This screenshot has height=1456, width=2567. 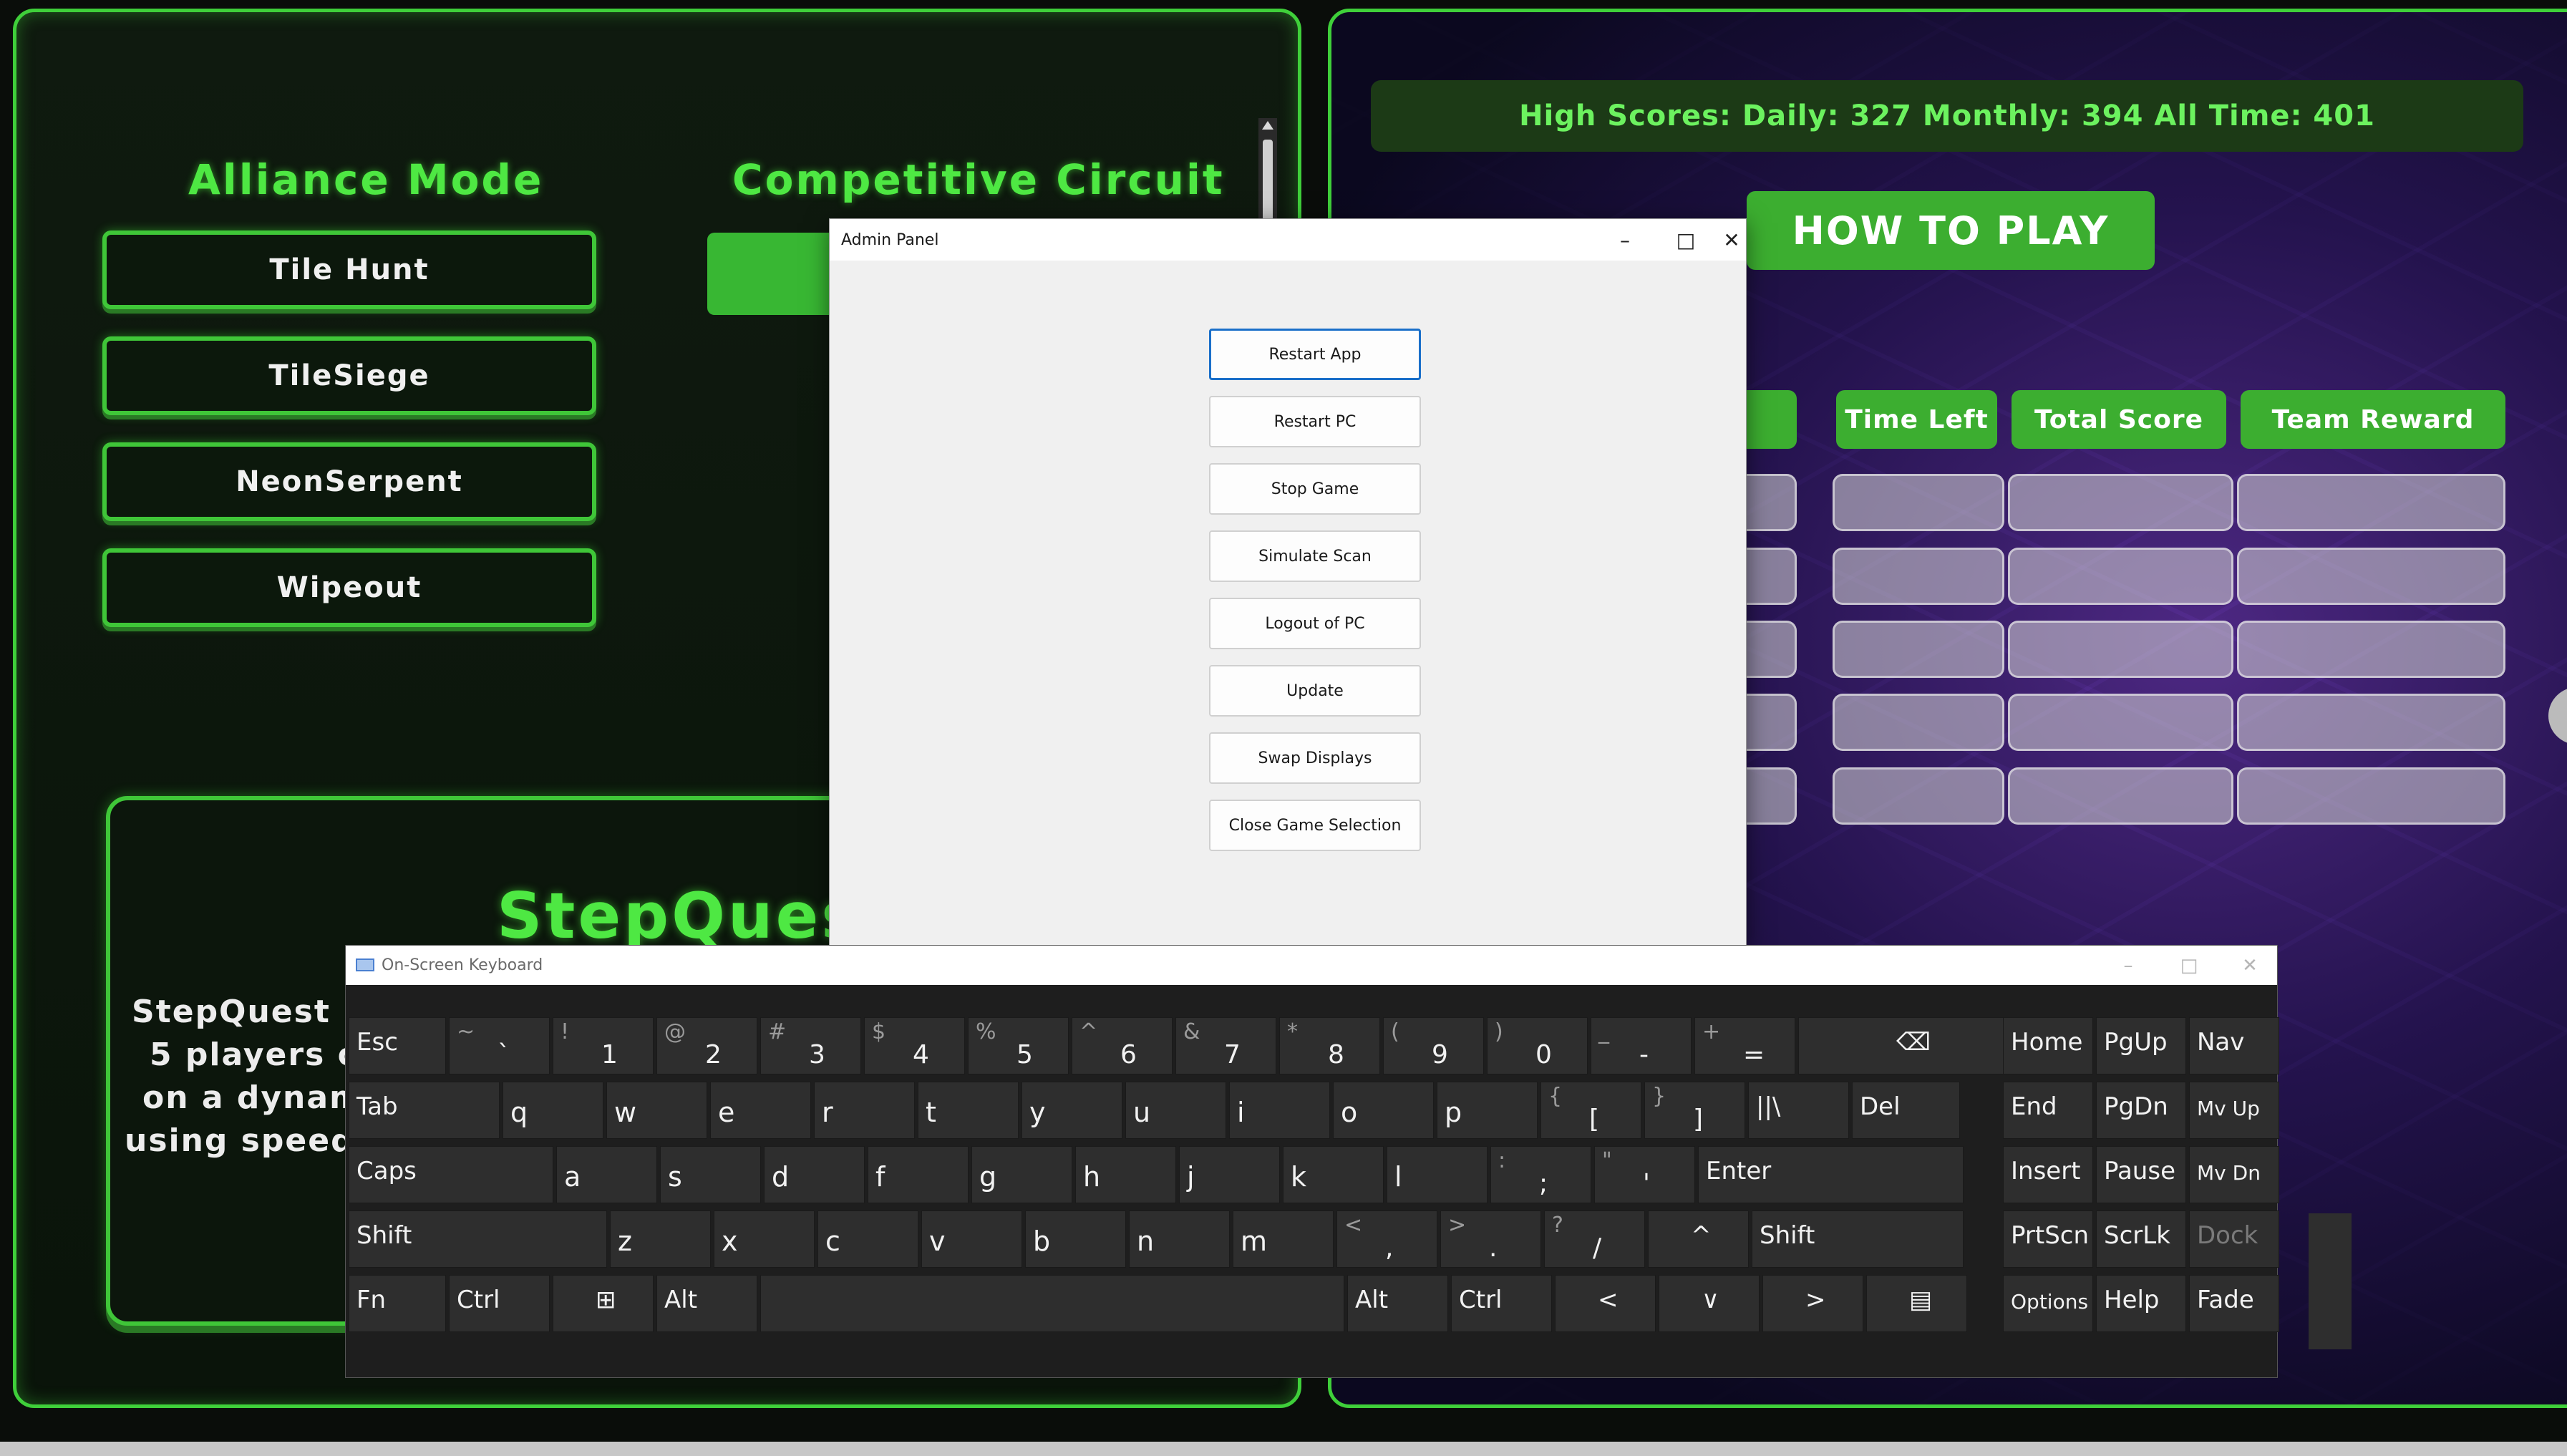 I want to click on key-z: z, so click(x=660, y=1239).